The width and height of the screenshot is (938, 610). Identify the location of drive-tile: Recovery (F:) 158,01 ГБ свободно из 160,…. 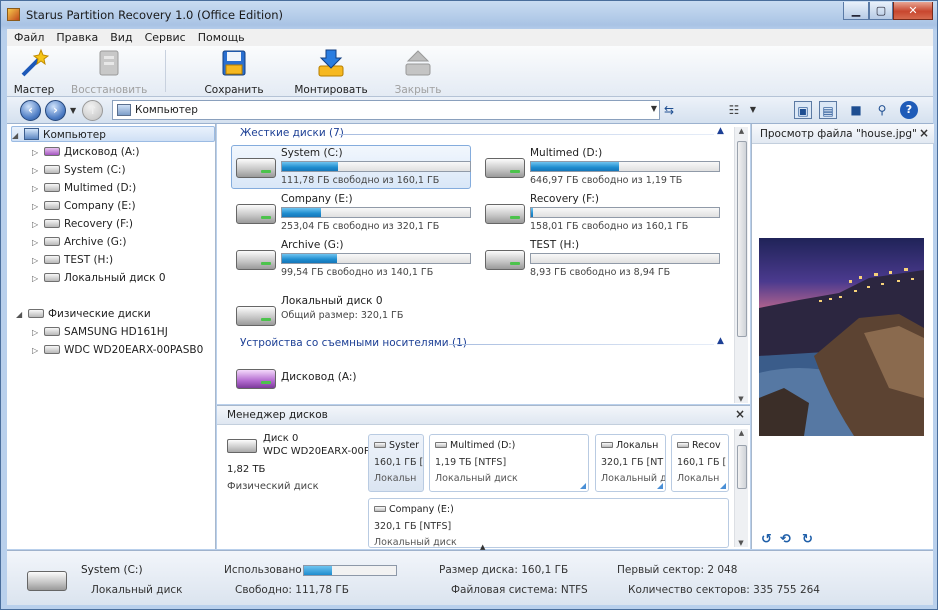
(600, 213).